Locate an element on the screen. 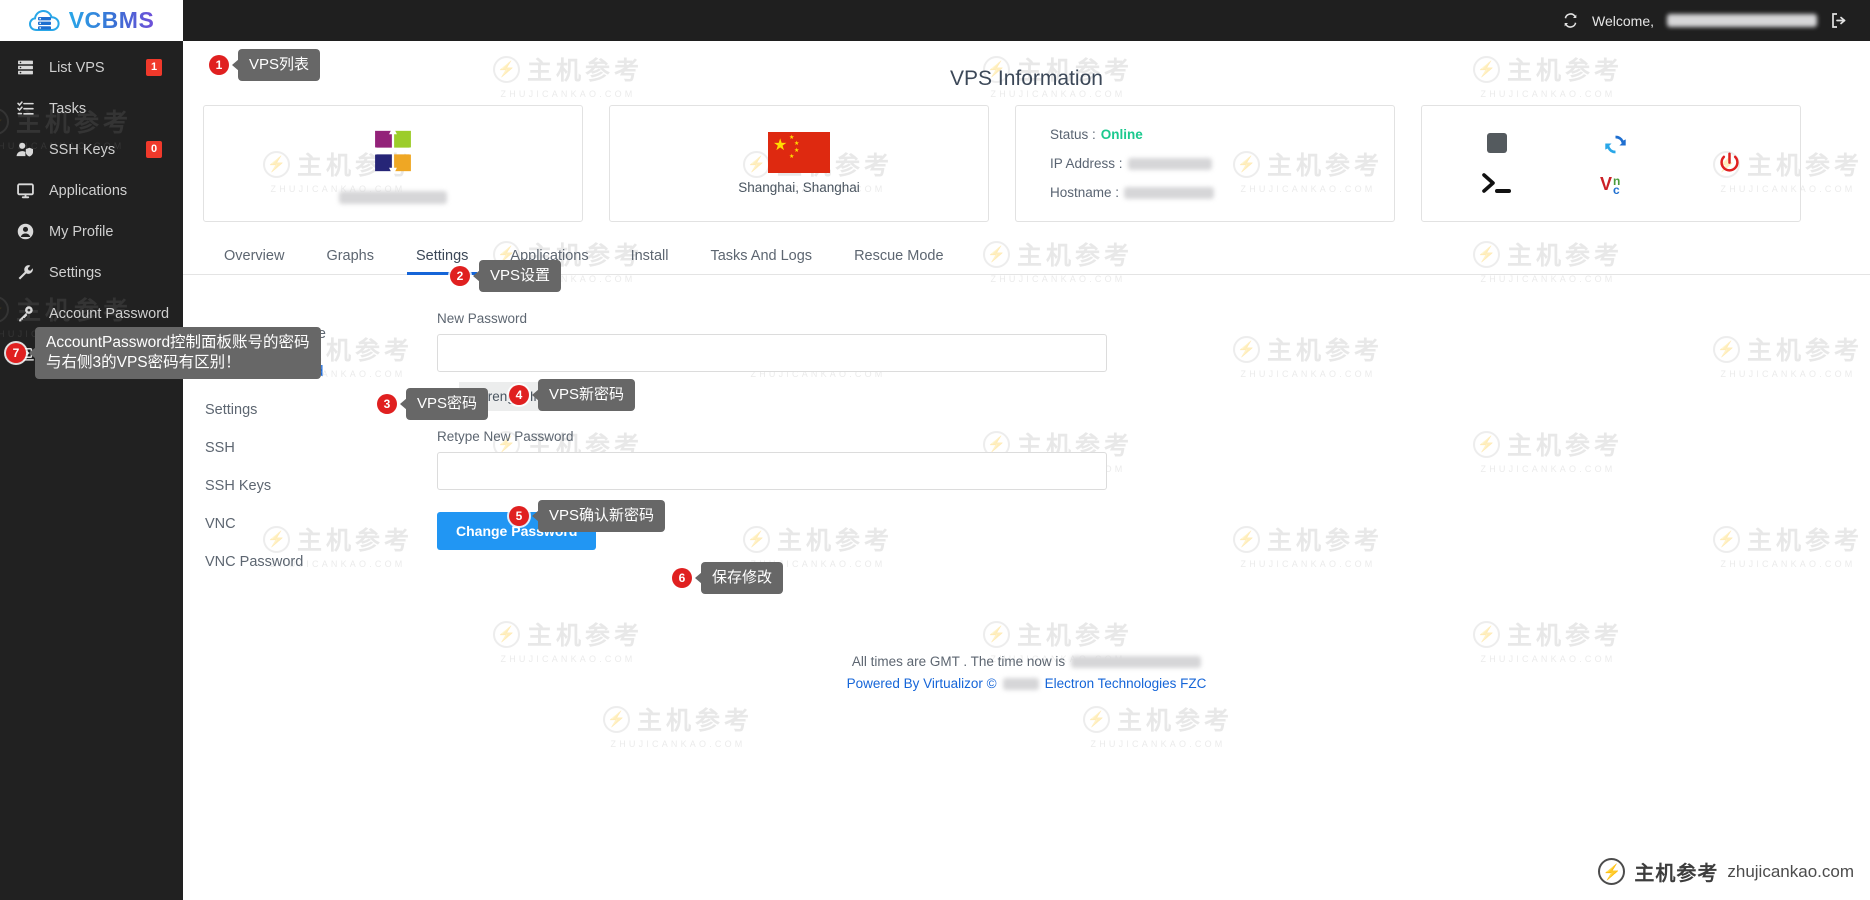 This screenshot has height=900, width=1870. tab-graphs: Graphs is located at coordinates (350, 261).